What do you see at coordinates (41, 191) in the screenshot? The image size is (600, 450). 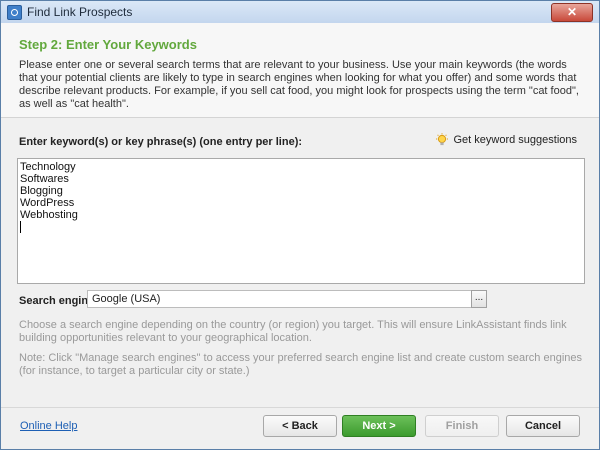 I see `keyword-line: Blogging` at bounding box center [41, 191].